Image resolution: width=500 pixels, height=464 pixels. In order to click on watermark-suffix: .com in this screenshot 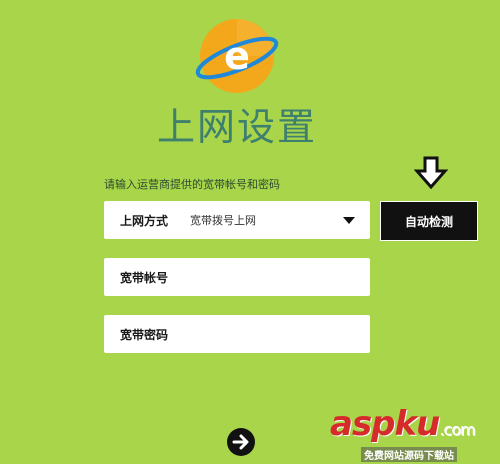, I will do `click(457, 429)`.